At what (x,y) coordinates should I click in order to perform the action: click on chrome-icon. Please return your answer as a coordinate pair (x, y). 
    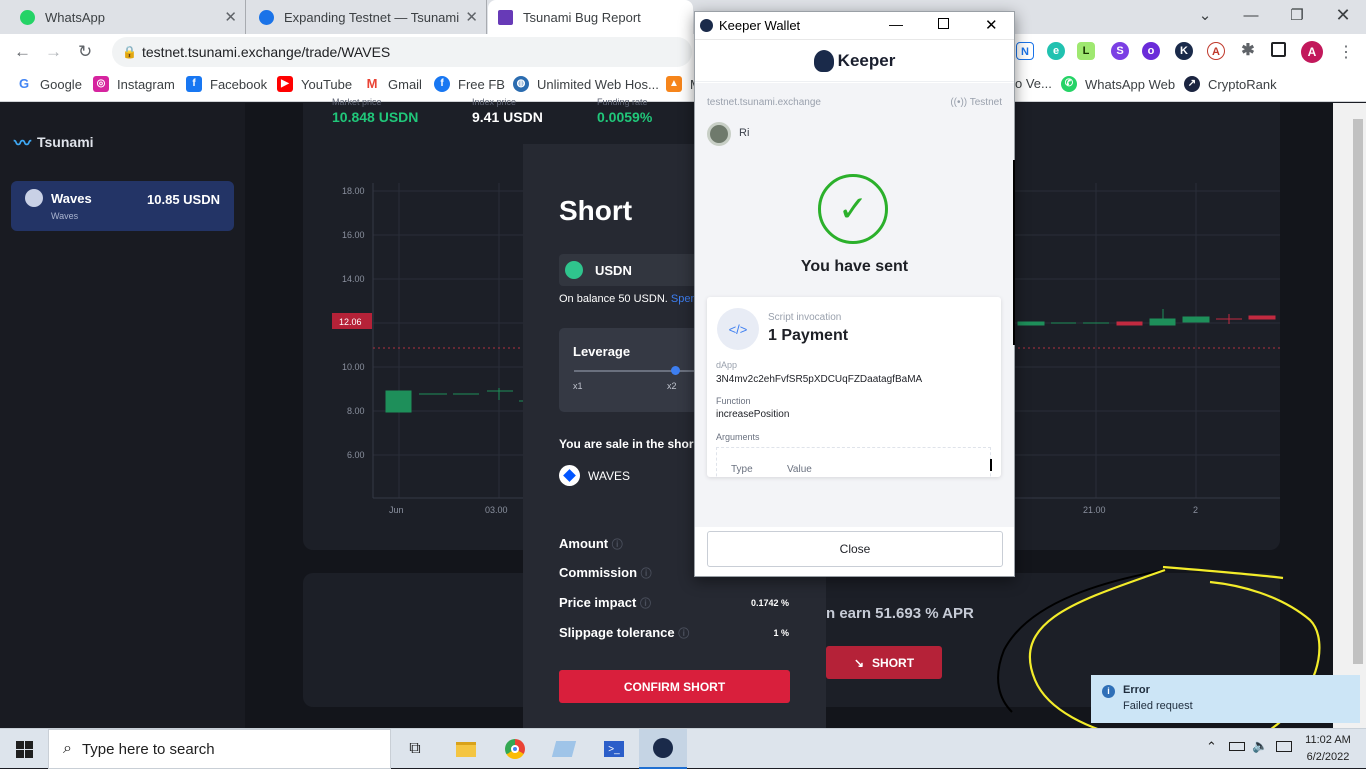
    Looking at the image, I should click on (515, 749).